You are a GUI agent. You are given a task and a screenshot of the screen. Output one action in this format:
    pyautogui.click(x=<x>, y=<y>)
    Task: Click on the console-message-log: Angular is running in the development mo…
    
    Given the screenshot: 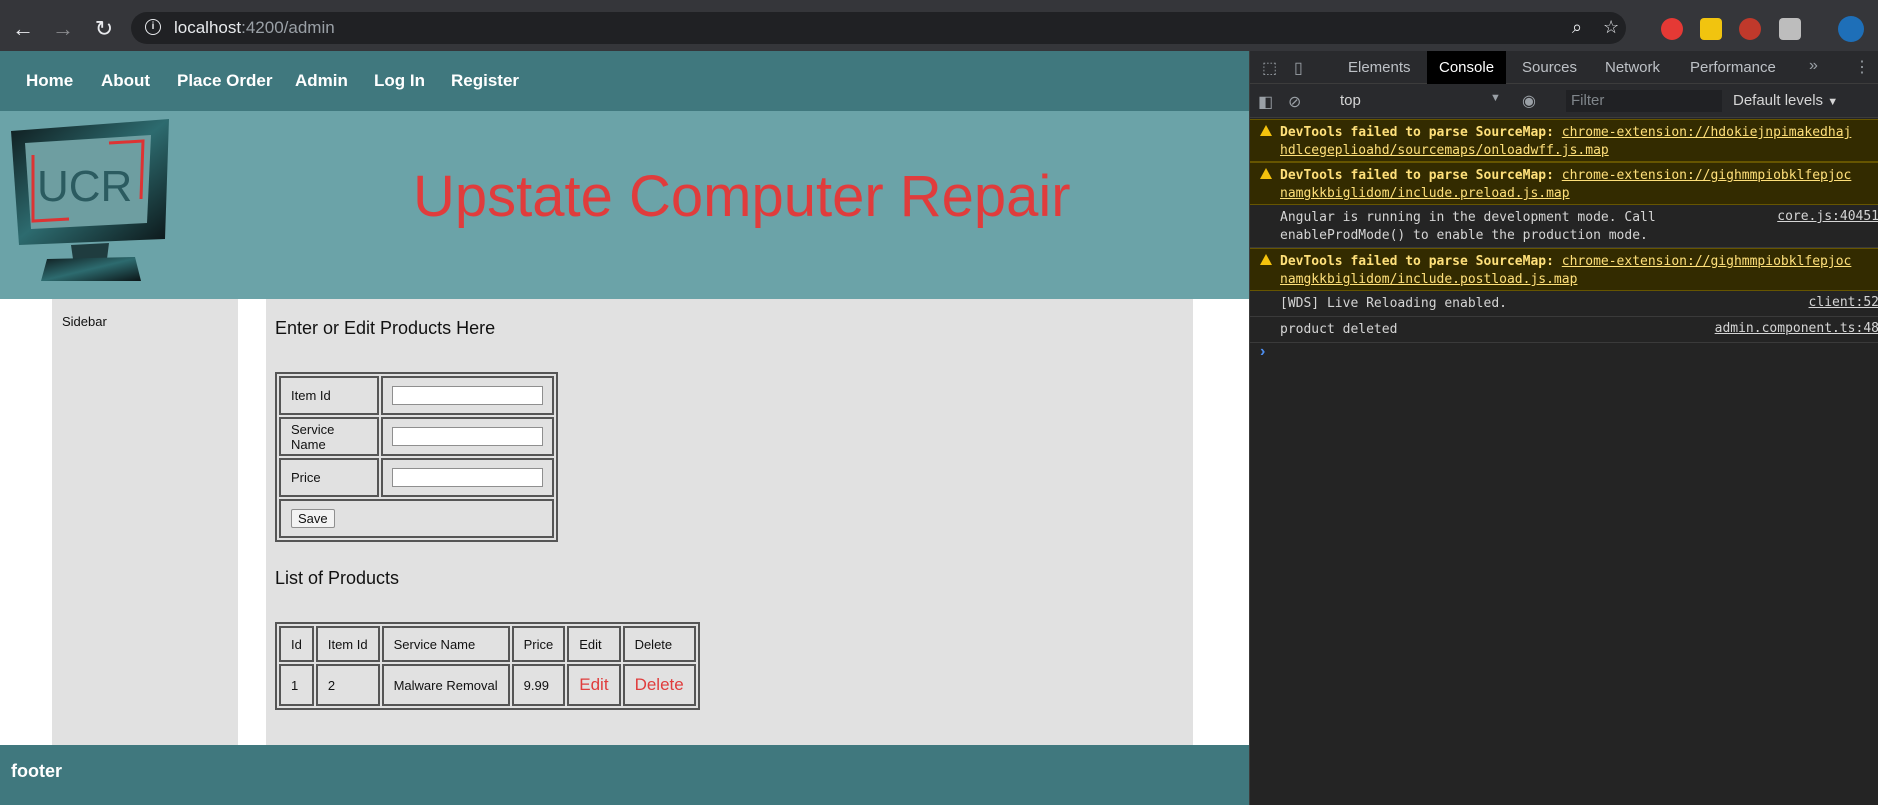 What is the action you would take?
    pyautogui.click(x=1564, y=226)
    